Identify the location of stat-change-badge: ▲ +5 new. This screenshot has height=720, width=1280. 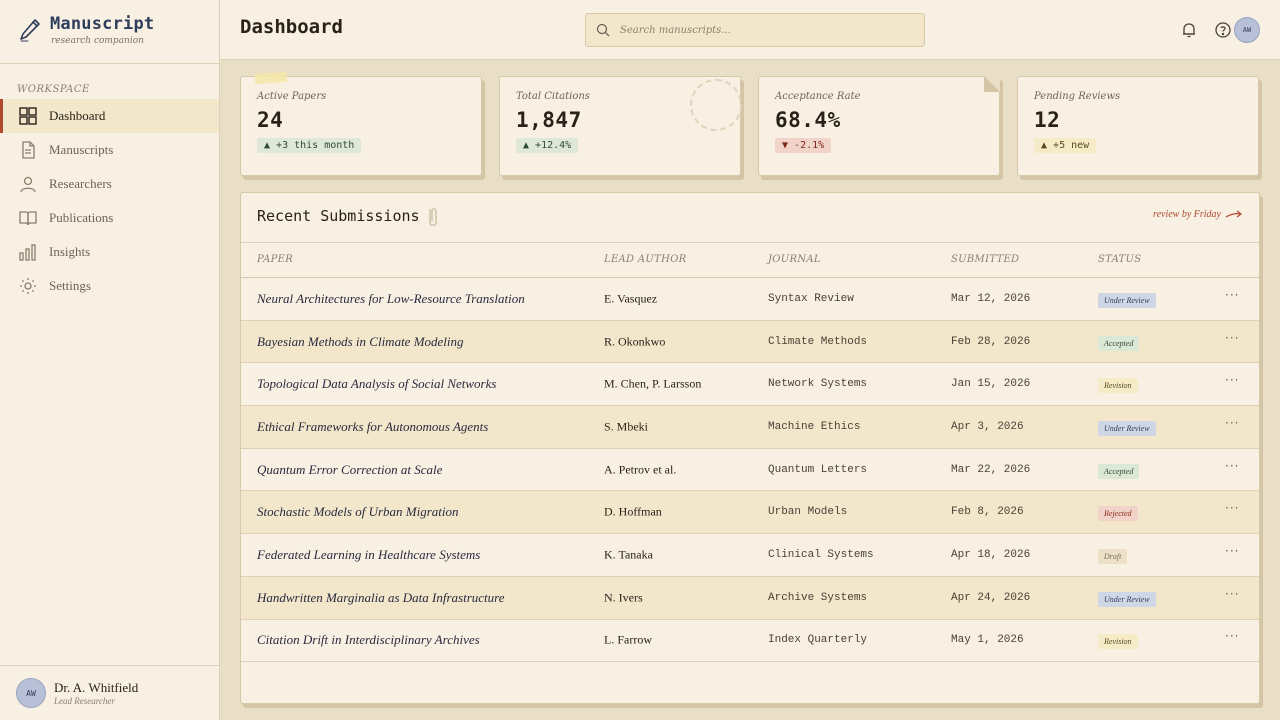
(1065, 145).